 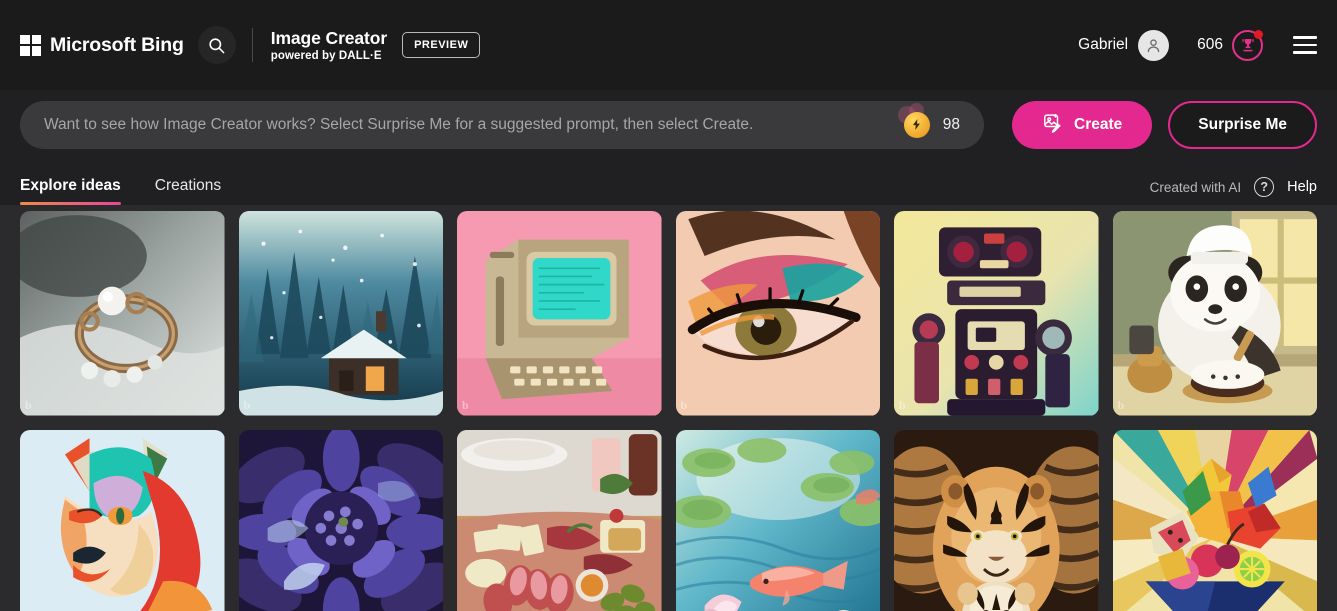 I want to click on question-circle-icon: ?, so click(x=1264, y=187).